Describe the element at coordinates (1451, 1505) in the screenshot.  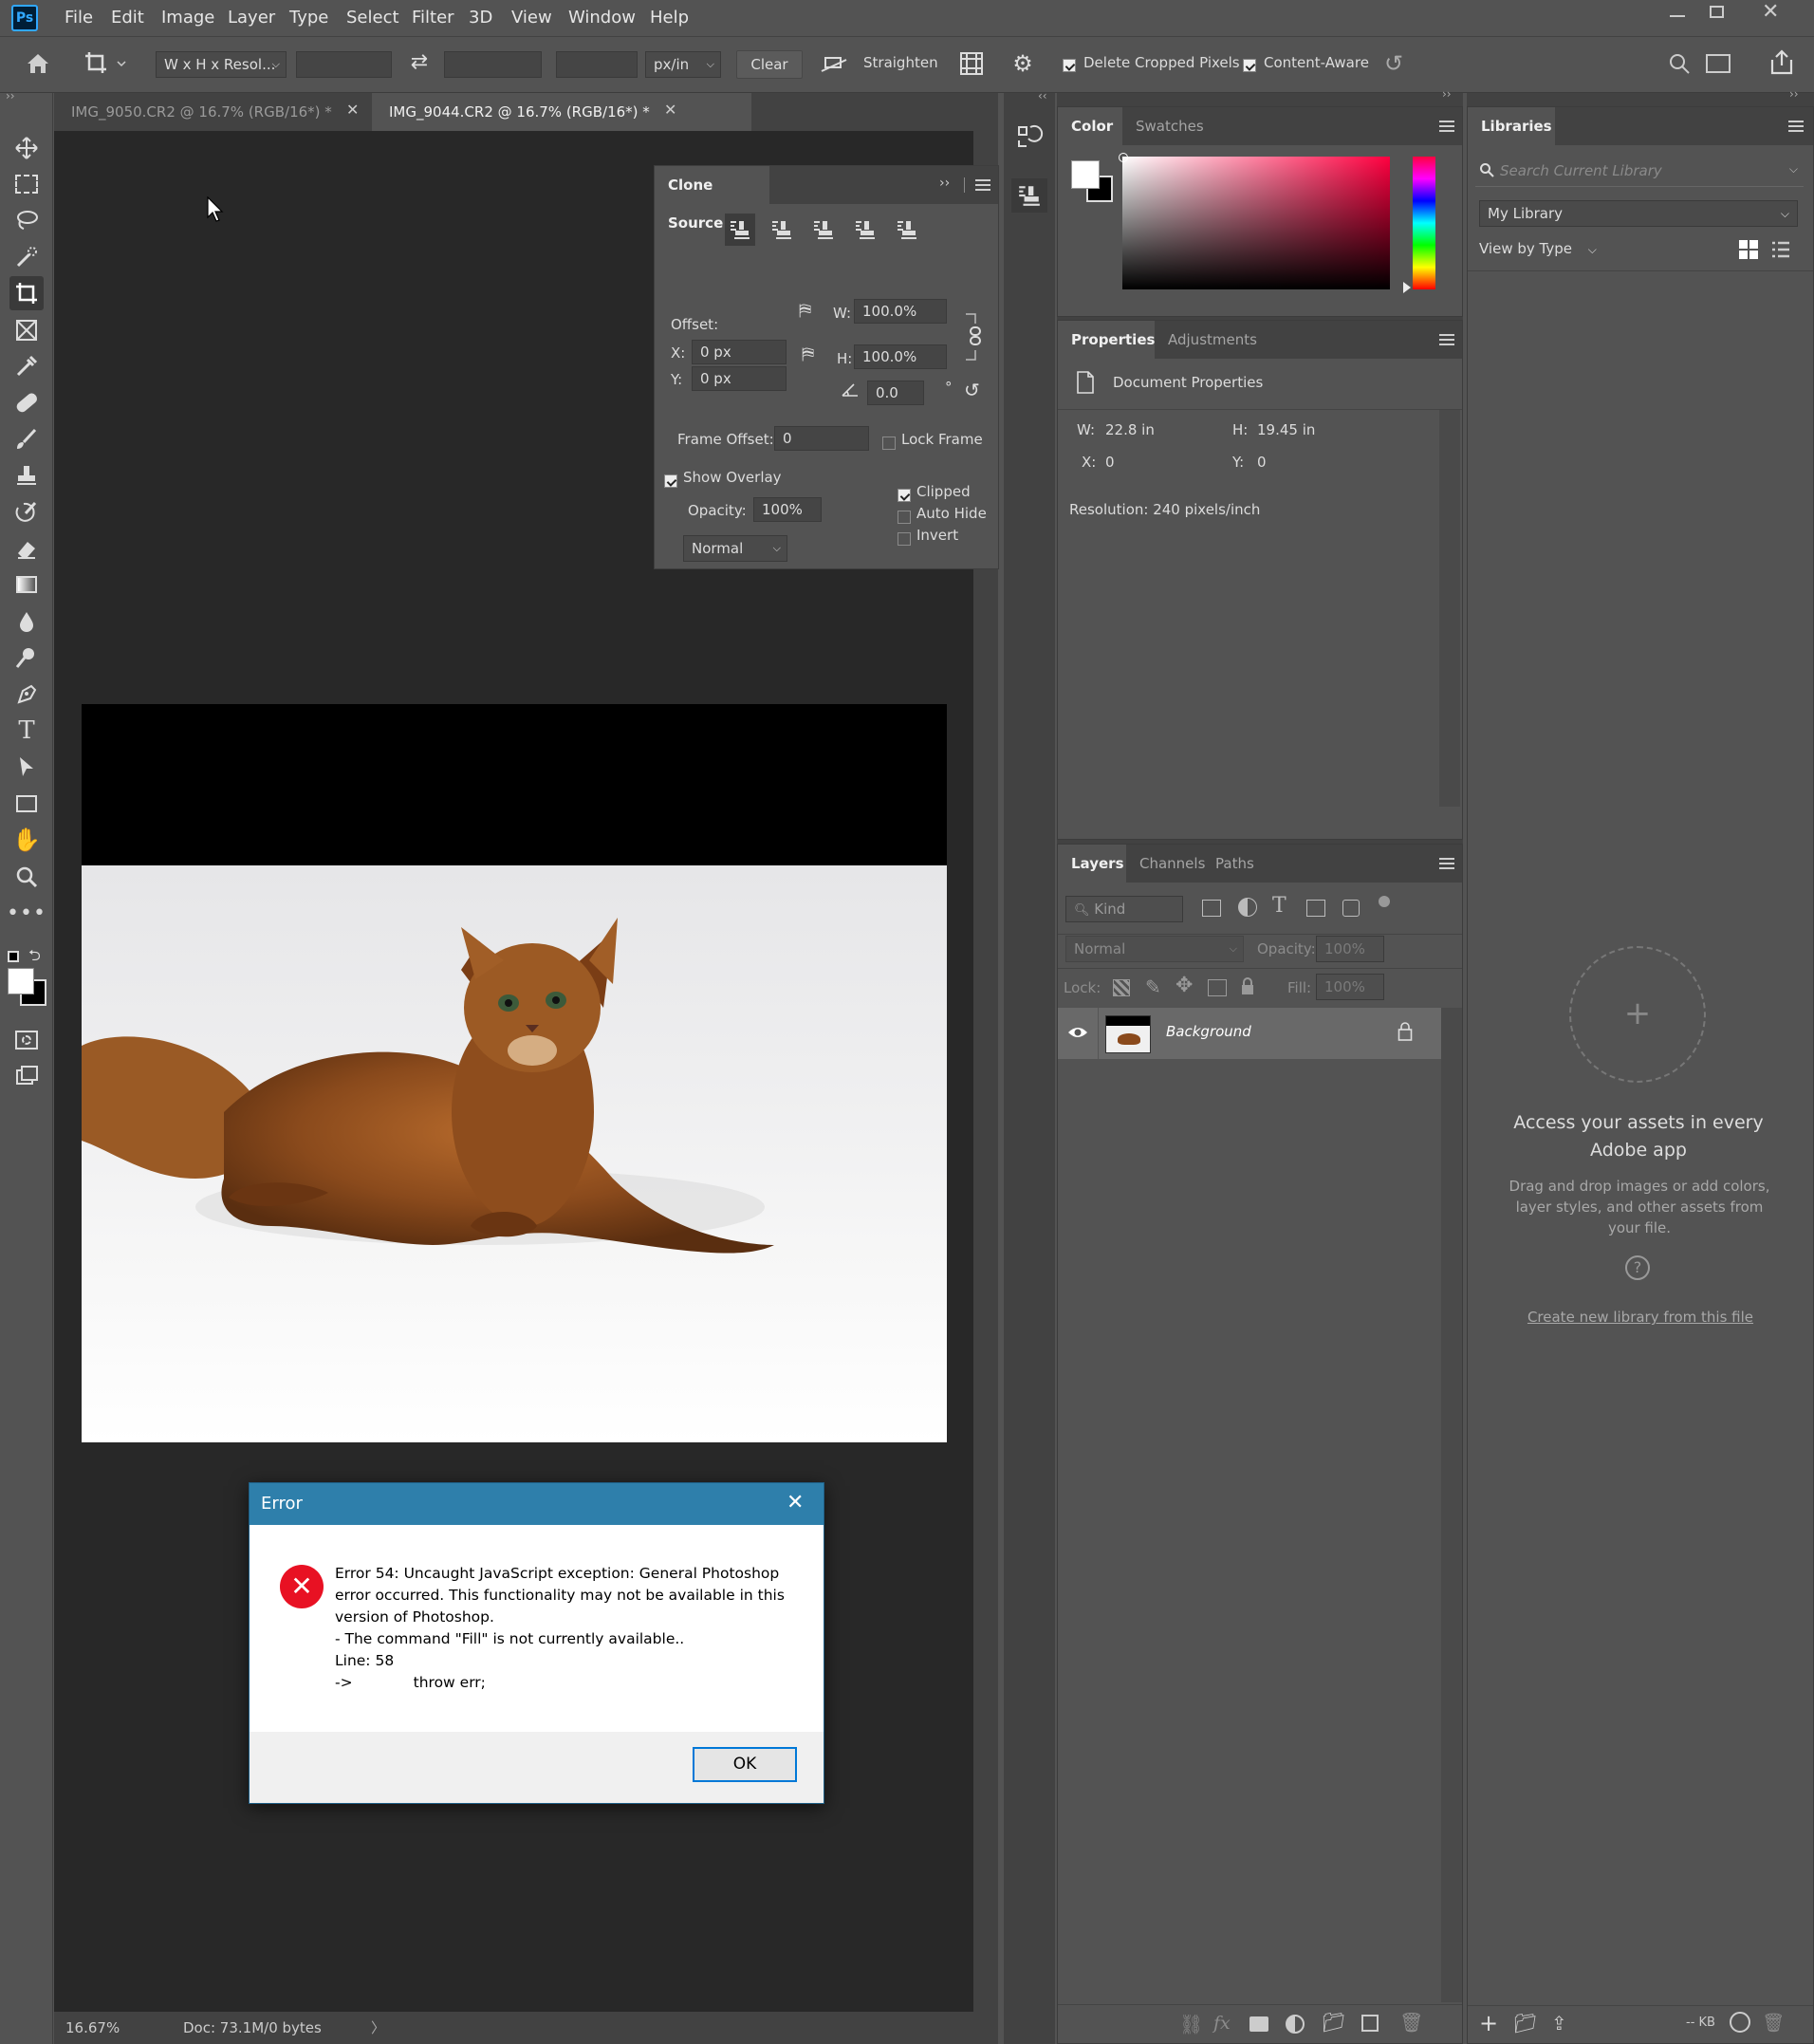
I see `layers-scrollbar` at that location.